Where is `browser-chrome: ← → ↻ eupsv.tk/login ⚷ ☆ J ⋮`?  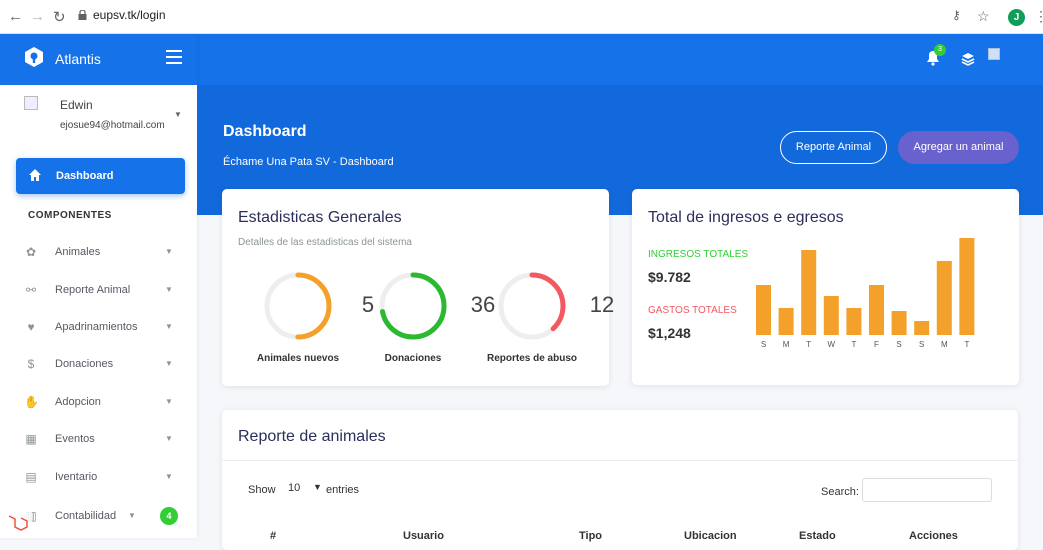
browser-chrome: ← → ↻ eupsv.tk/login ⚷ ☆ J ⋮ is located at coordinates (521, 17).